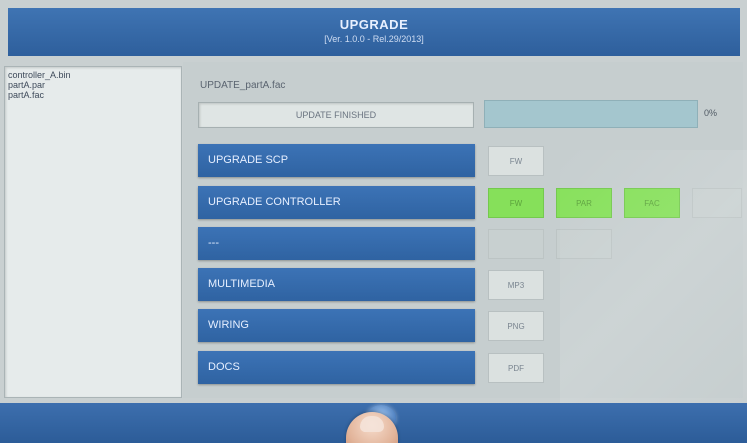 Image resolution: width=747 pixels, height=443 pixels. I want to click on progress-percent-label: 0%, so click(711, 113).